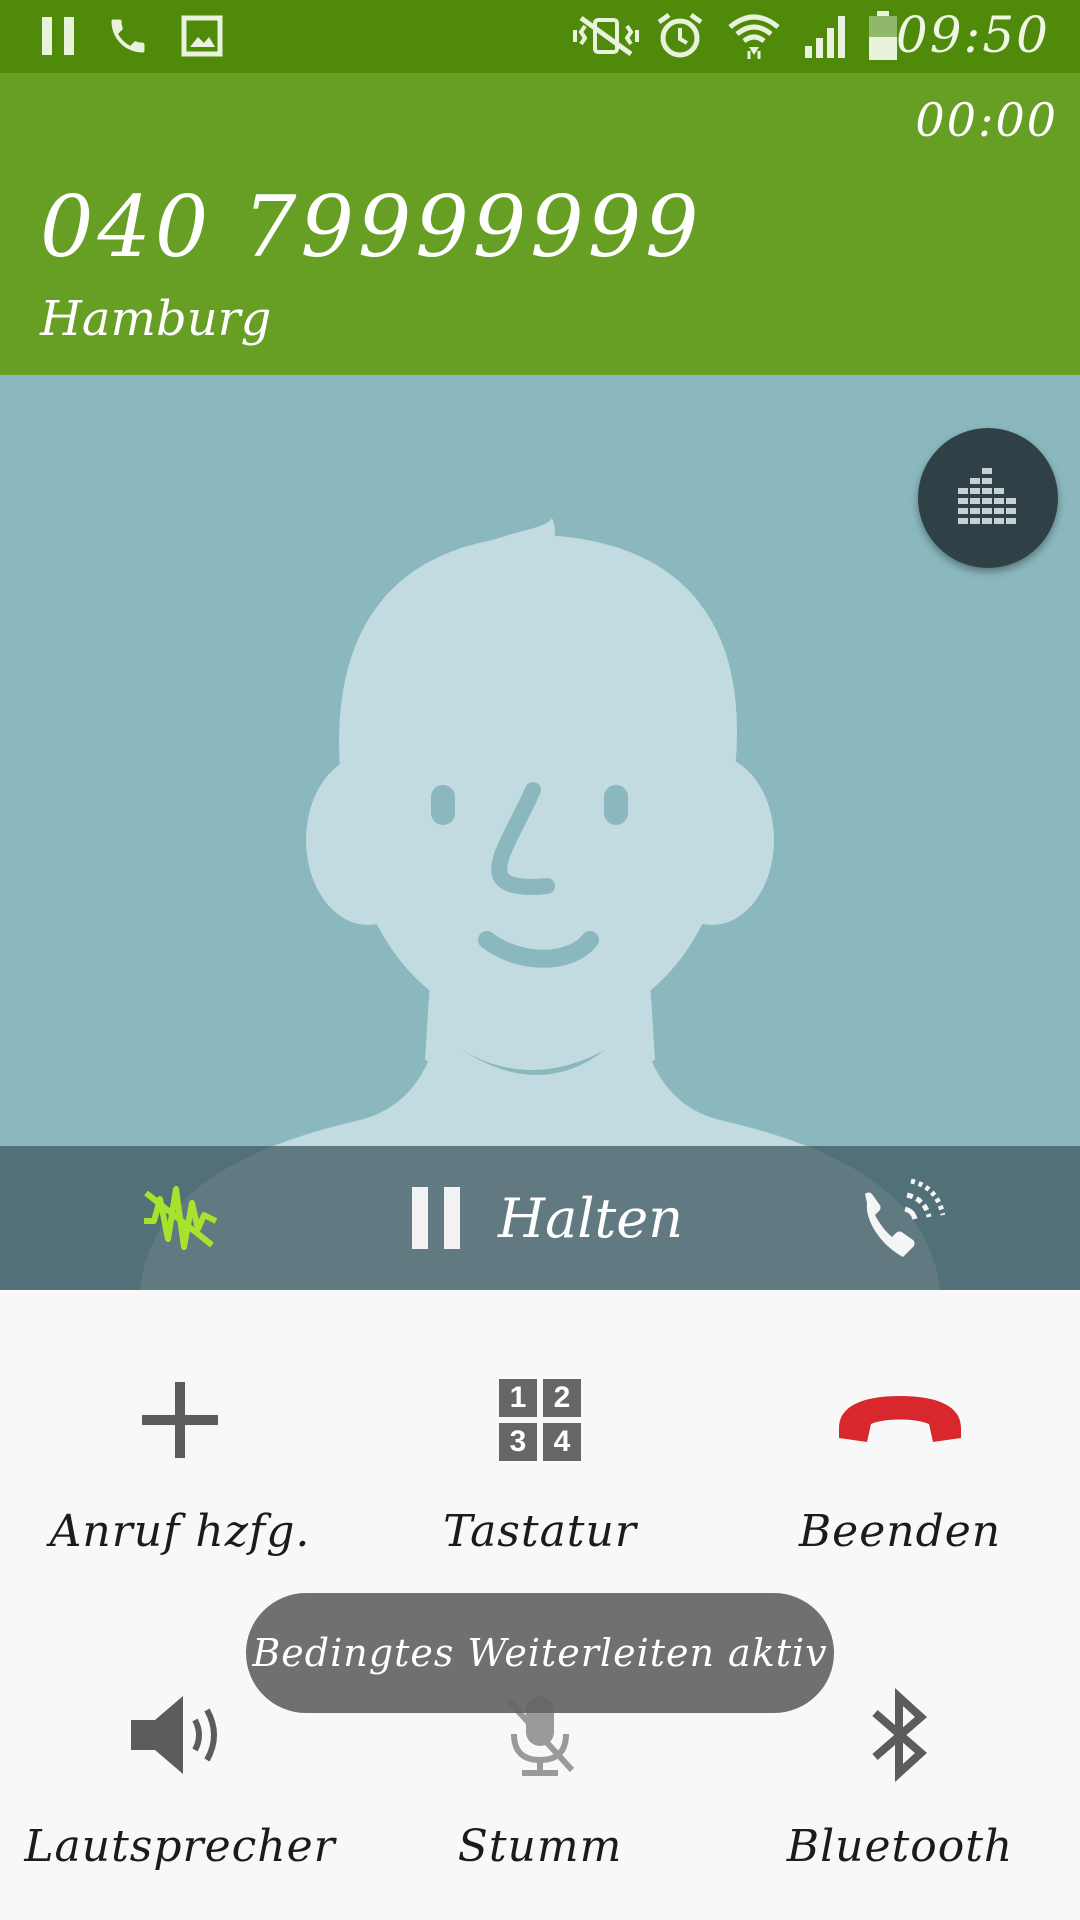  What do you see at coordinates (371, 227) in the screenshot?
I see `caller-number: 040 79999999` at bounding box center [371, 227].